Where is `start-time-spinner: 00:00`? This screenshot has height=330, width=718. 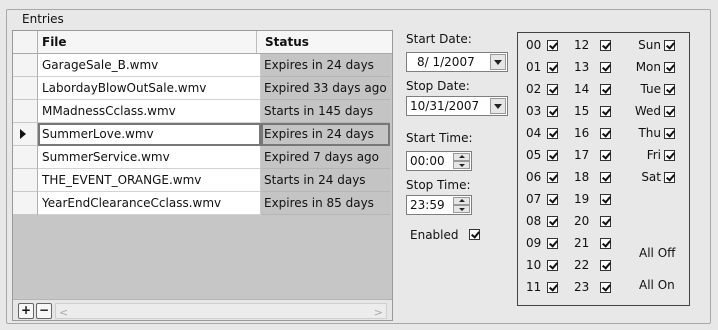
start-time-spinner: 00:00 is located at coordinates (439, 161).